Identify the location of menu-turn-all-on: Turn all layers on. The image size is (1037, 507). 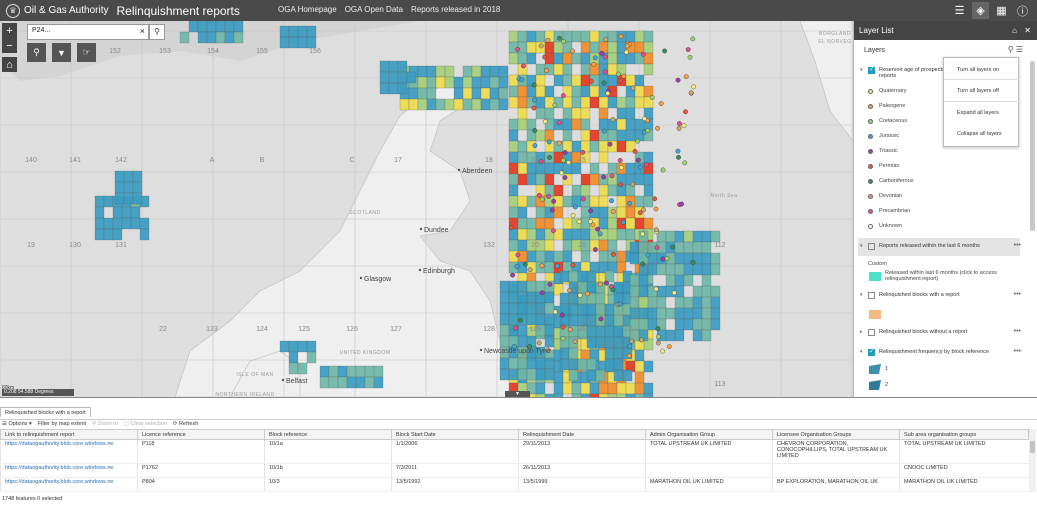
(978, 70).